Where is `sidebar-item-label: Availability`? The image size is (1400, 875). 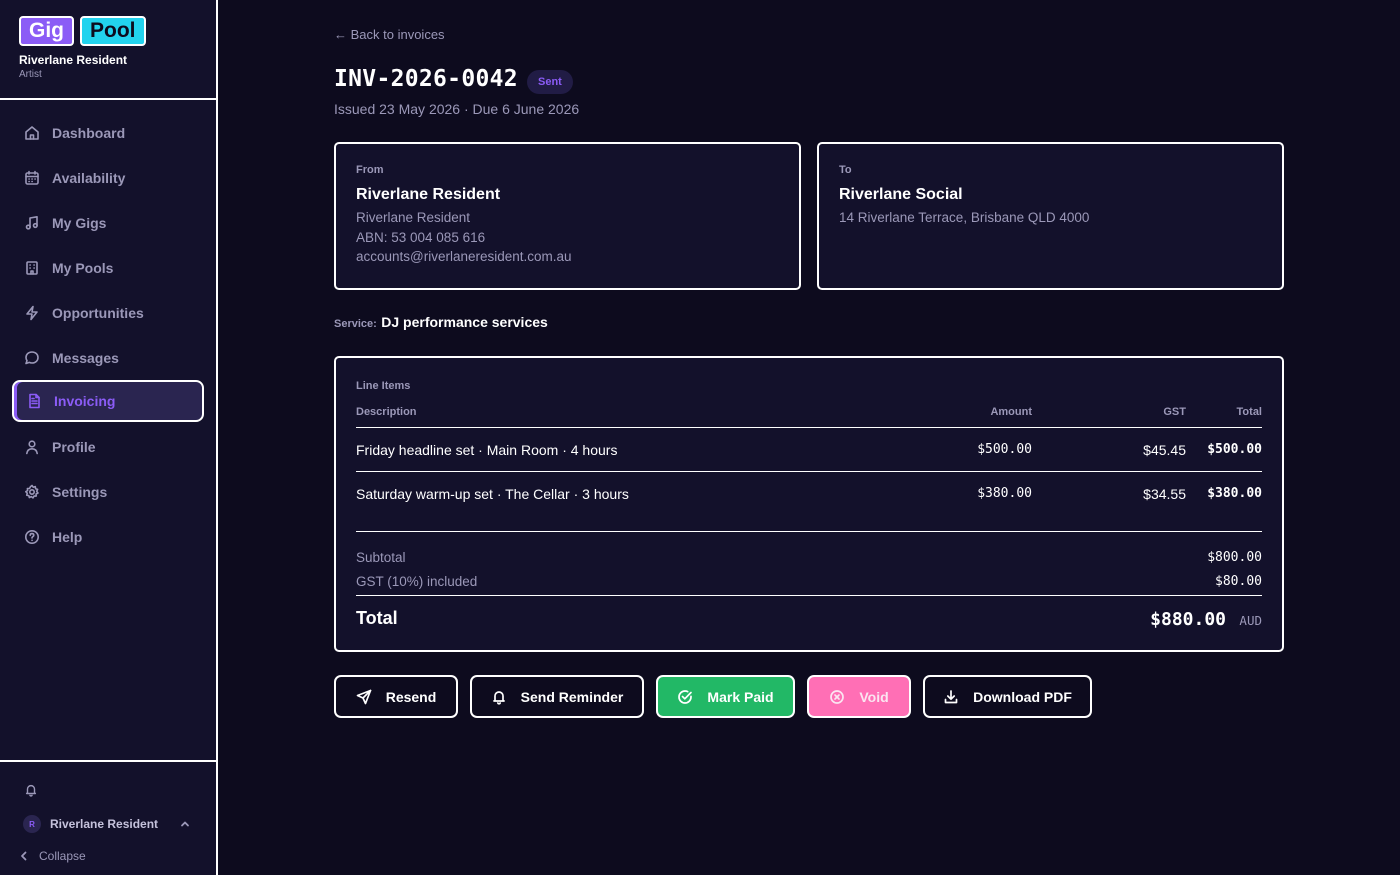 sidebar-item-label: Availability is located at coordinates (89, 178).